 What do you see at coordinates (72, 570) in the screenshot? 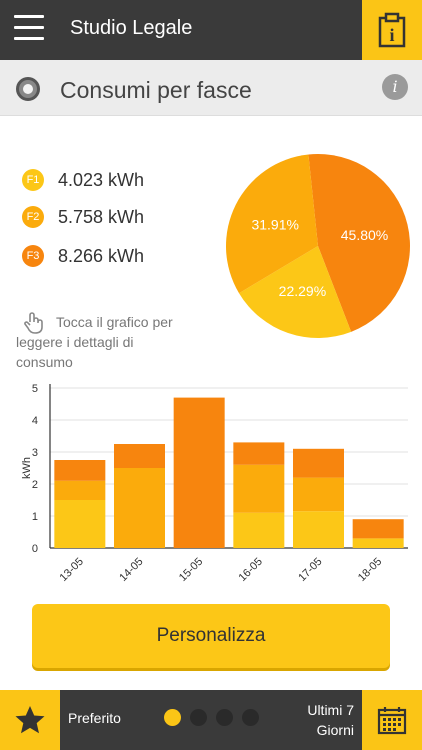
I see `x-tick-label: 13-05` at bounding box center [72, 570].